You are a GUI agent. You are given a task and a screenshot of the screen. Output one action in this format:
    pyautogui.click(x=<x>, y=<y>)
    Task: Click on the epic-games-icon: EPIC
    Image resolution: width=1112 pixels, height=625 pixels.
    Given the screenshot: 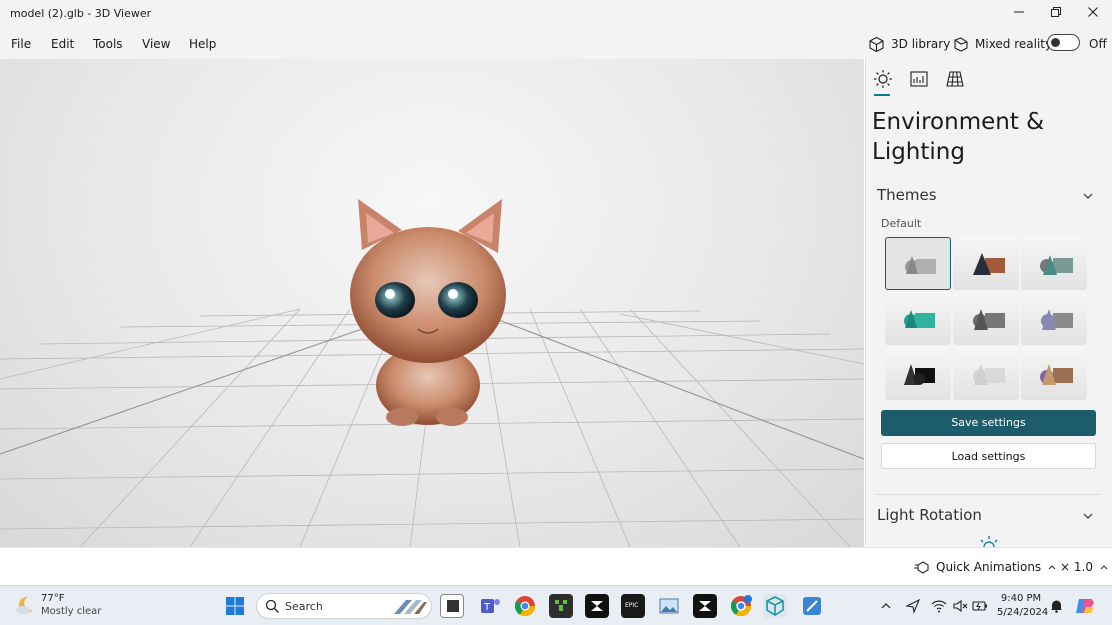 What is the action you would take?
    pyautogui.click(x=631, y=605)
    